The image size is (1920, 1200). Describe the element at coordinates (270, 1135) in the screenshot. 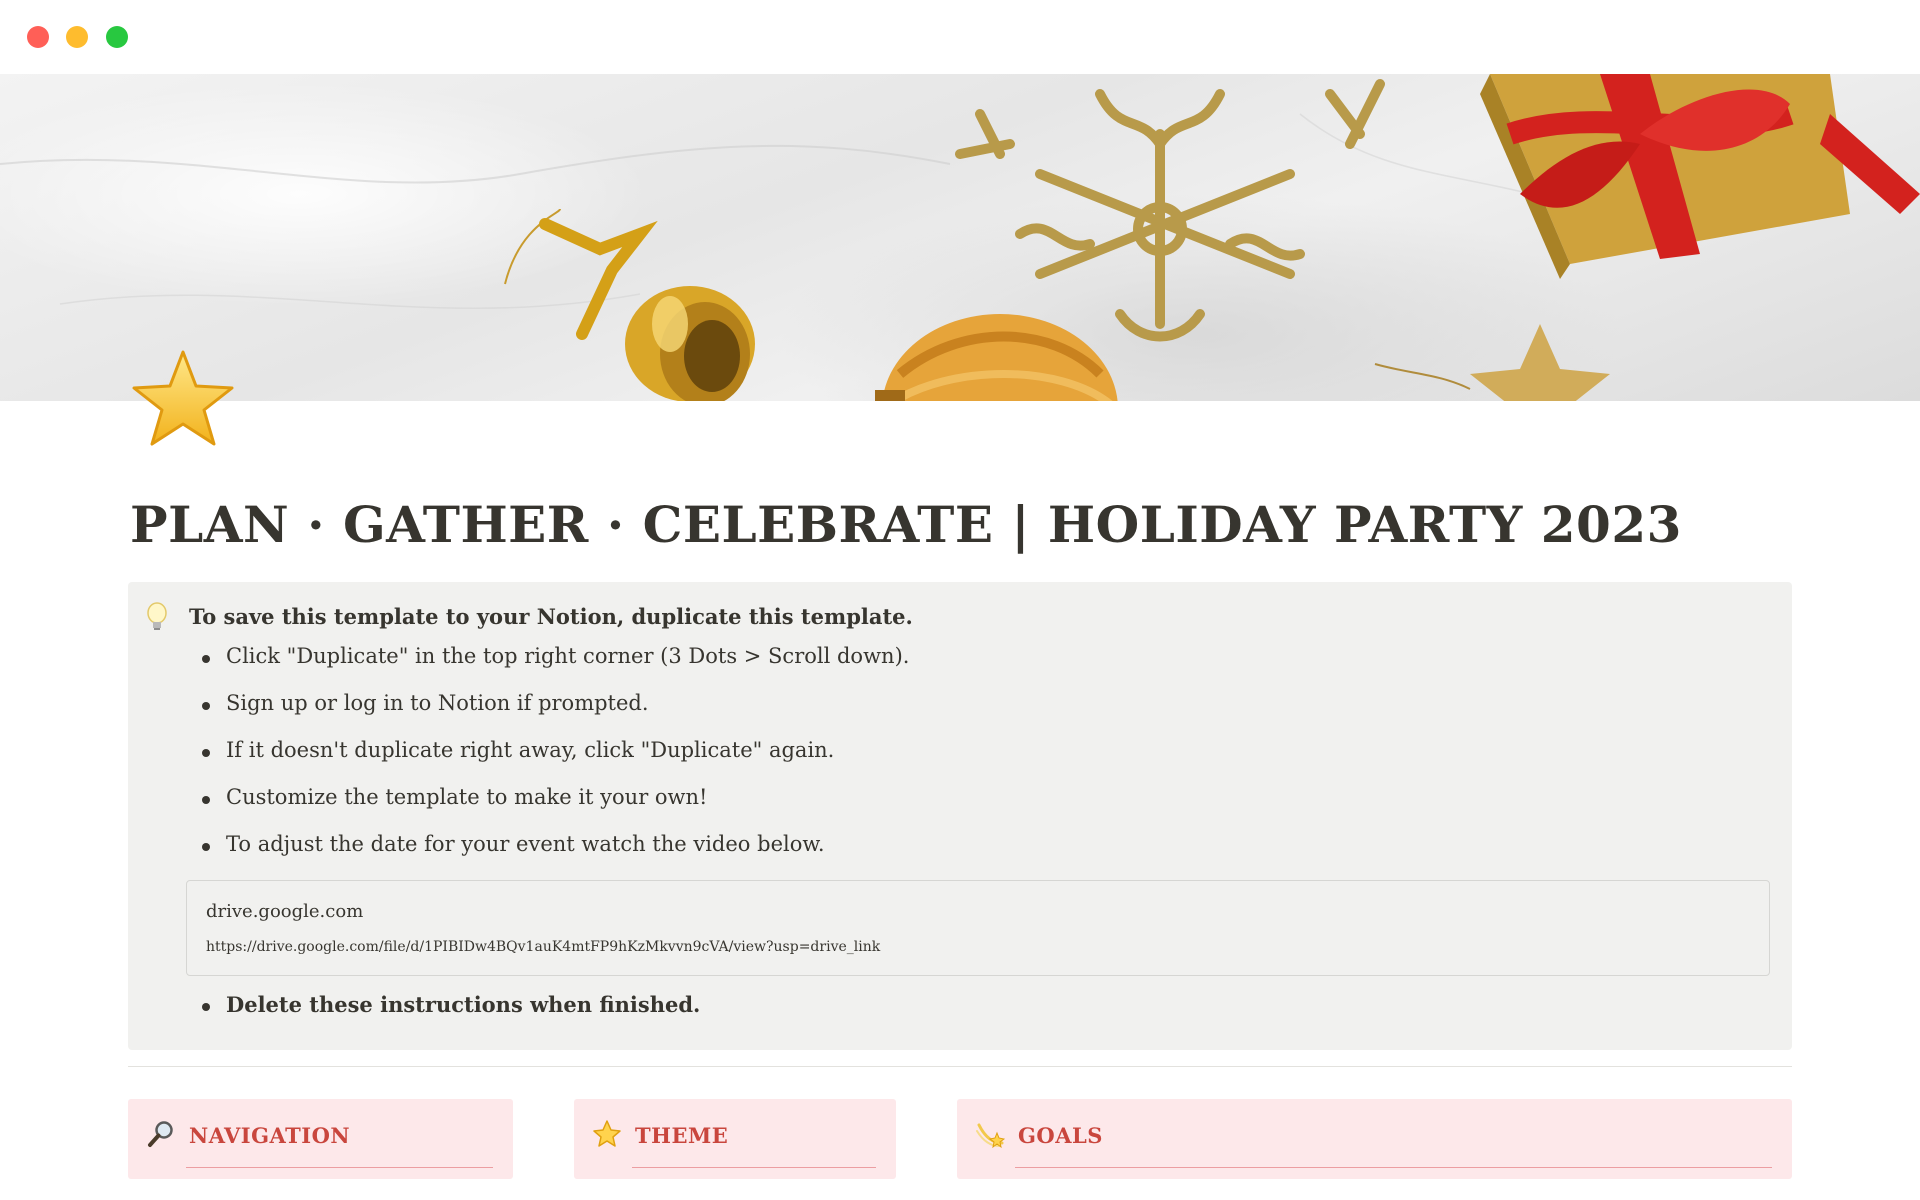

I see `section-label: NAVIGATION` at that location.